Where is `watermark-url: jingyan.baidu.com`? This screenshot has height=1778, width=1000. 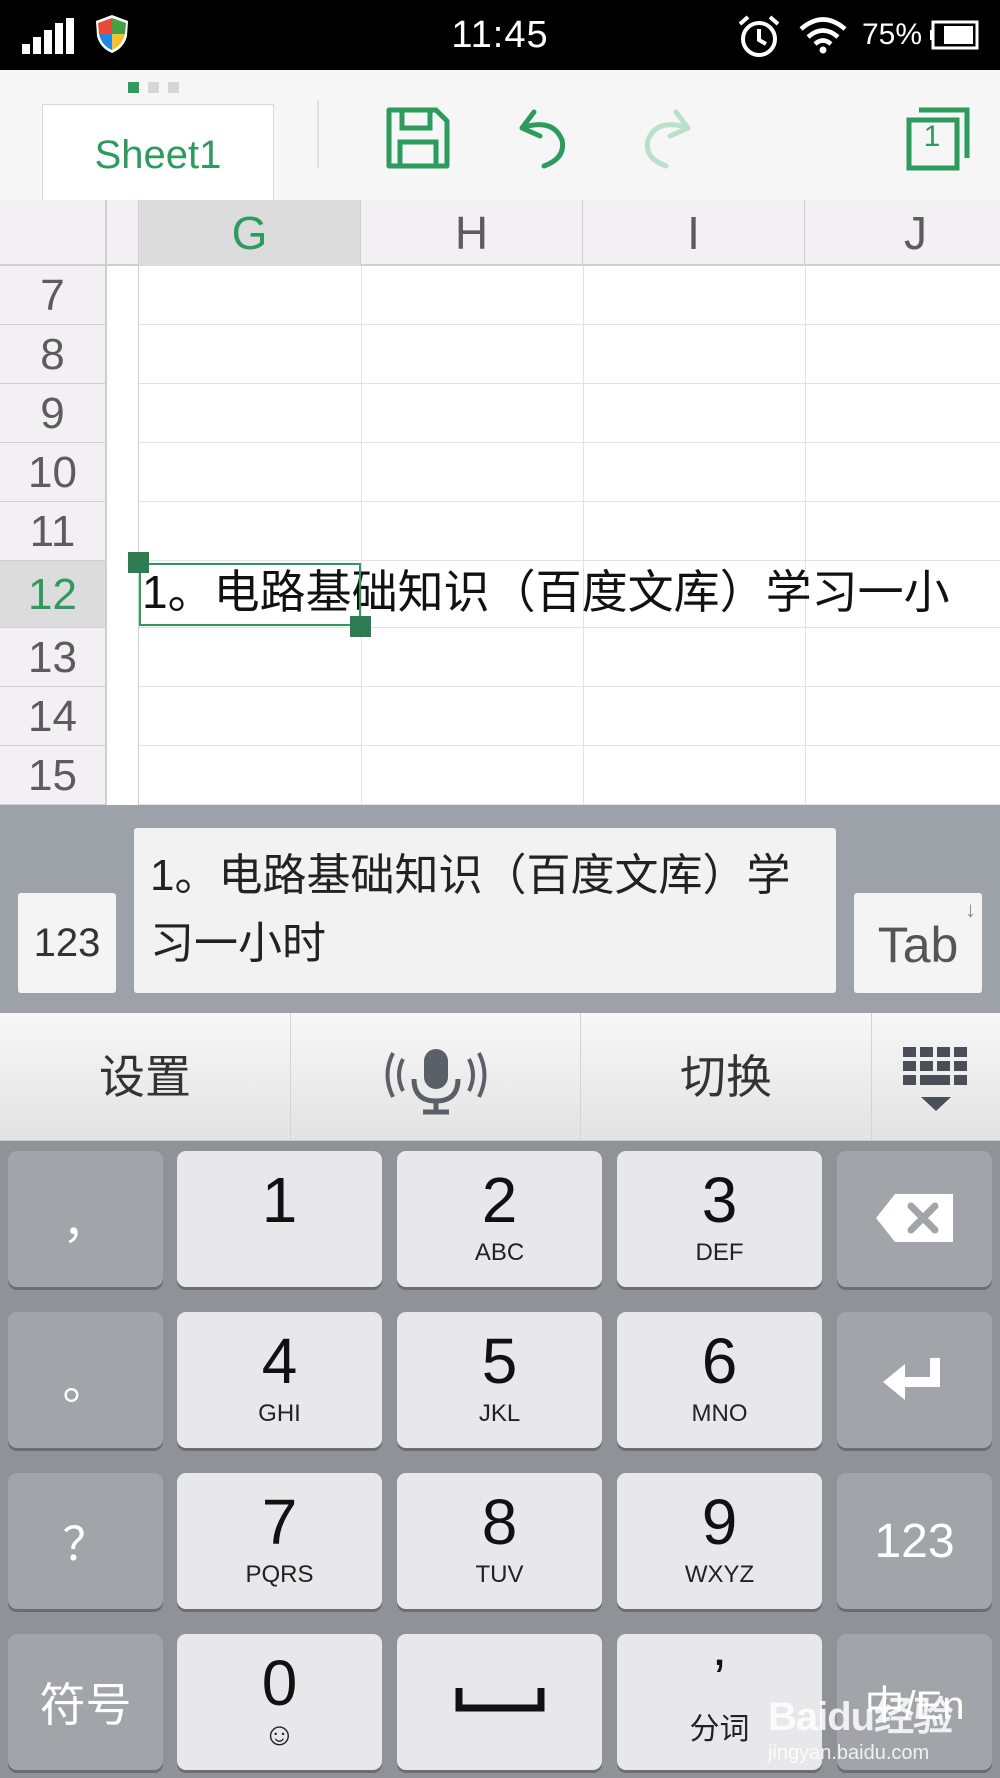 watermark-url: jingyan.baidu.com is located at coordinates (849, 1753).